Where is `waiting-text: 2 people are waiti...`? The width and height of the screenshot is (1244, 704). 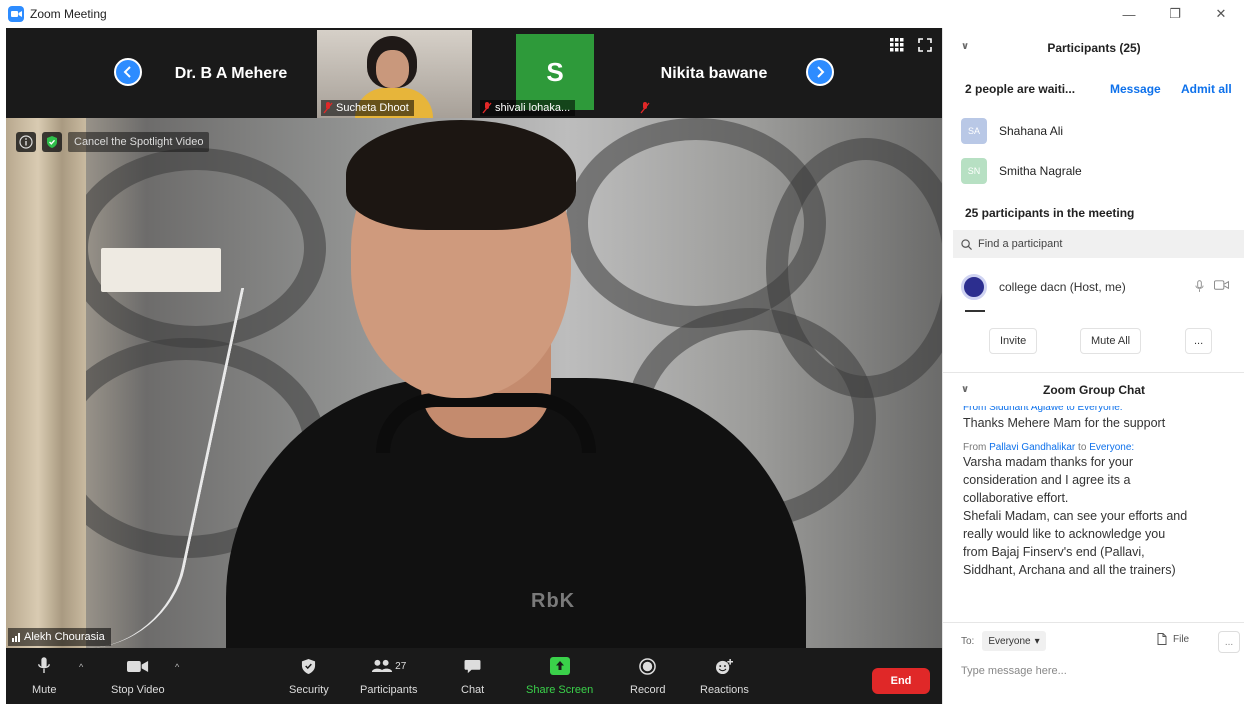
waiting-text: 2 people are waiti... is located at coordinates (1020, 89).